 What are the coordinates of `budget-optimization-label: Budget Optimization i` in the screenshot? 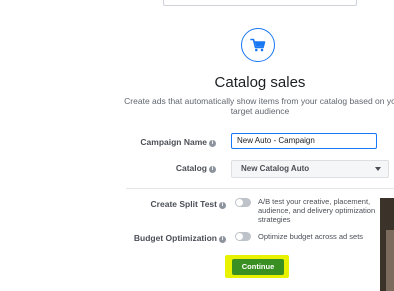 It's located at (168, 238).